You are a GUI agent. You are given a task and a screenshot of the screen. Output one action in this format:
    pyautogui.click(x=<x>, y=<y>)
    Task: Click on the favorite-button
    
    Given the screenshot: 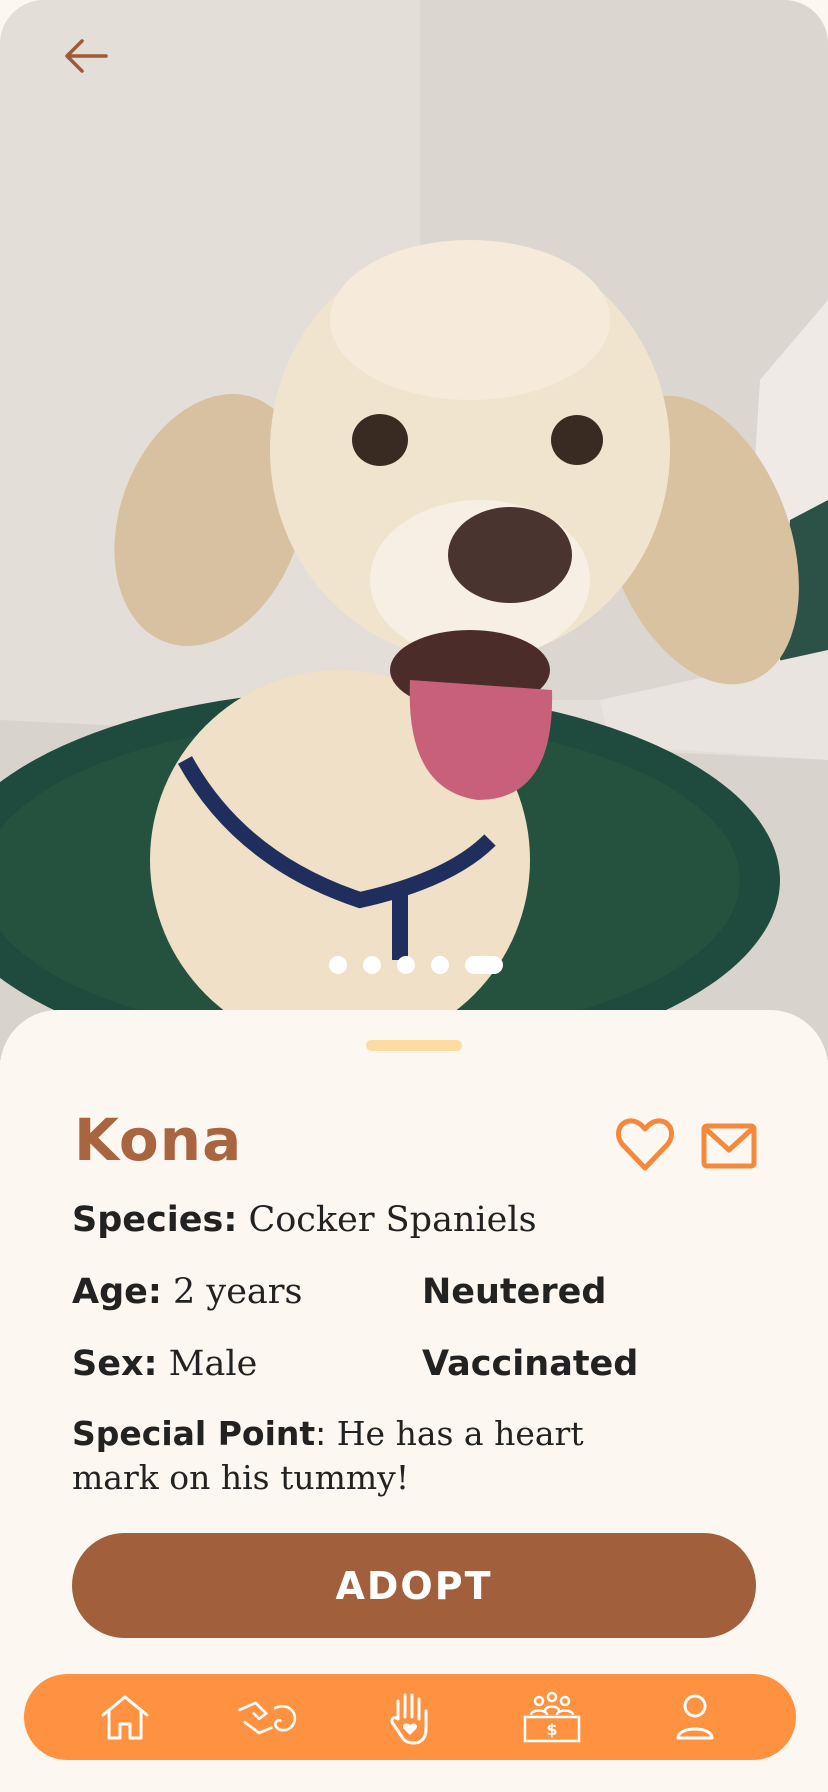 What is the action you would take?
    pyautogui.click(x=645, y=1145)
    